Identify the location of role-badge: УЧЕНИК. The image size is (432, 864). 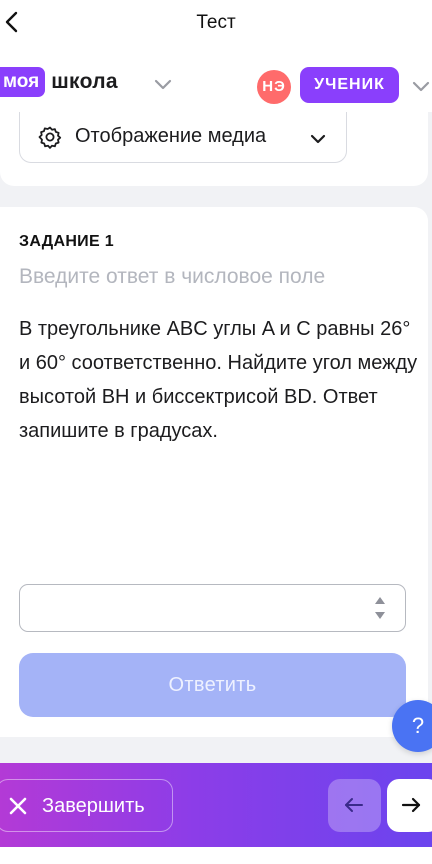
(349, 85).